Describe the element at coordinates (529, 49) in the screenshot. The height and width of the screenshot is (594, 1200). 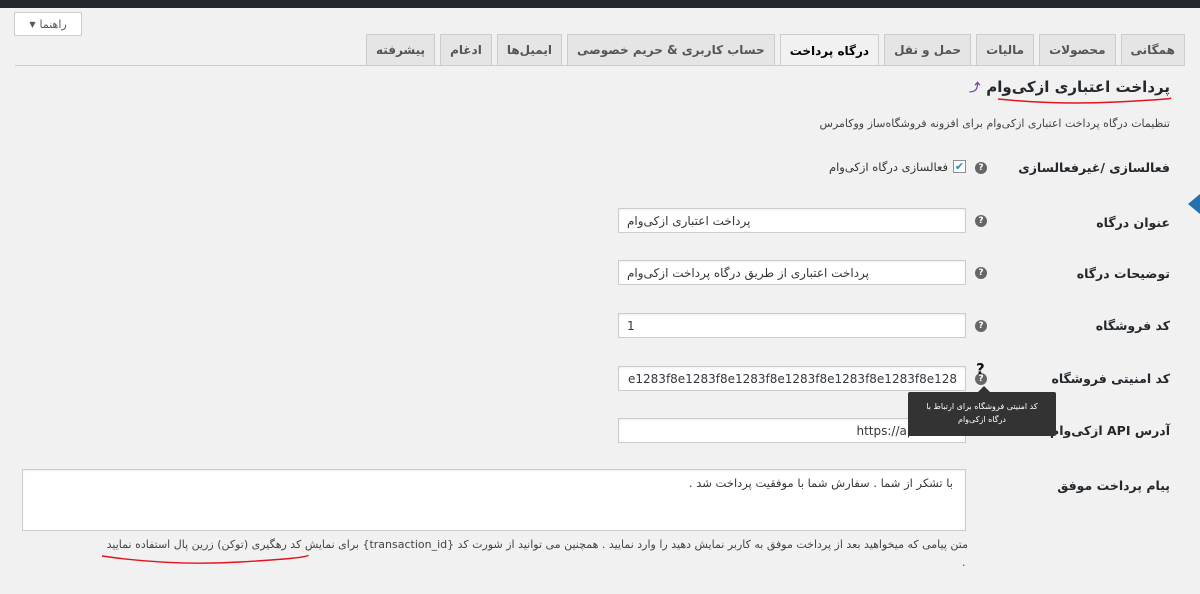
I see `tab-emails: ایمیل‌ها` at that location.